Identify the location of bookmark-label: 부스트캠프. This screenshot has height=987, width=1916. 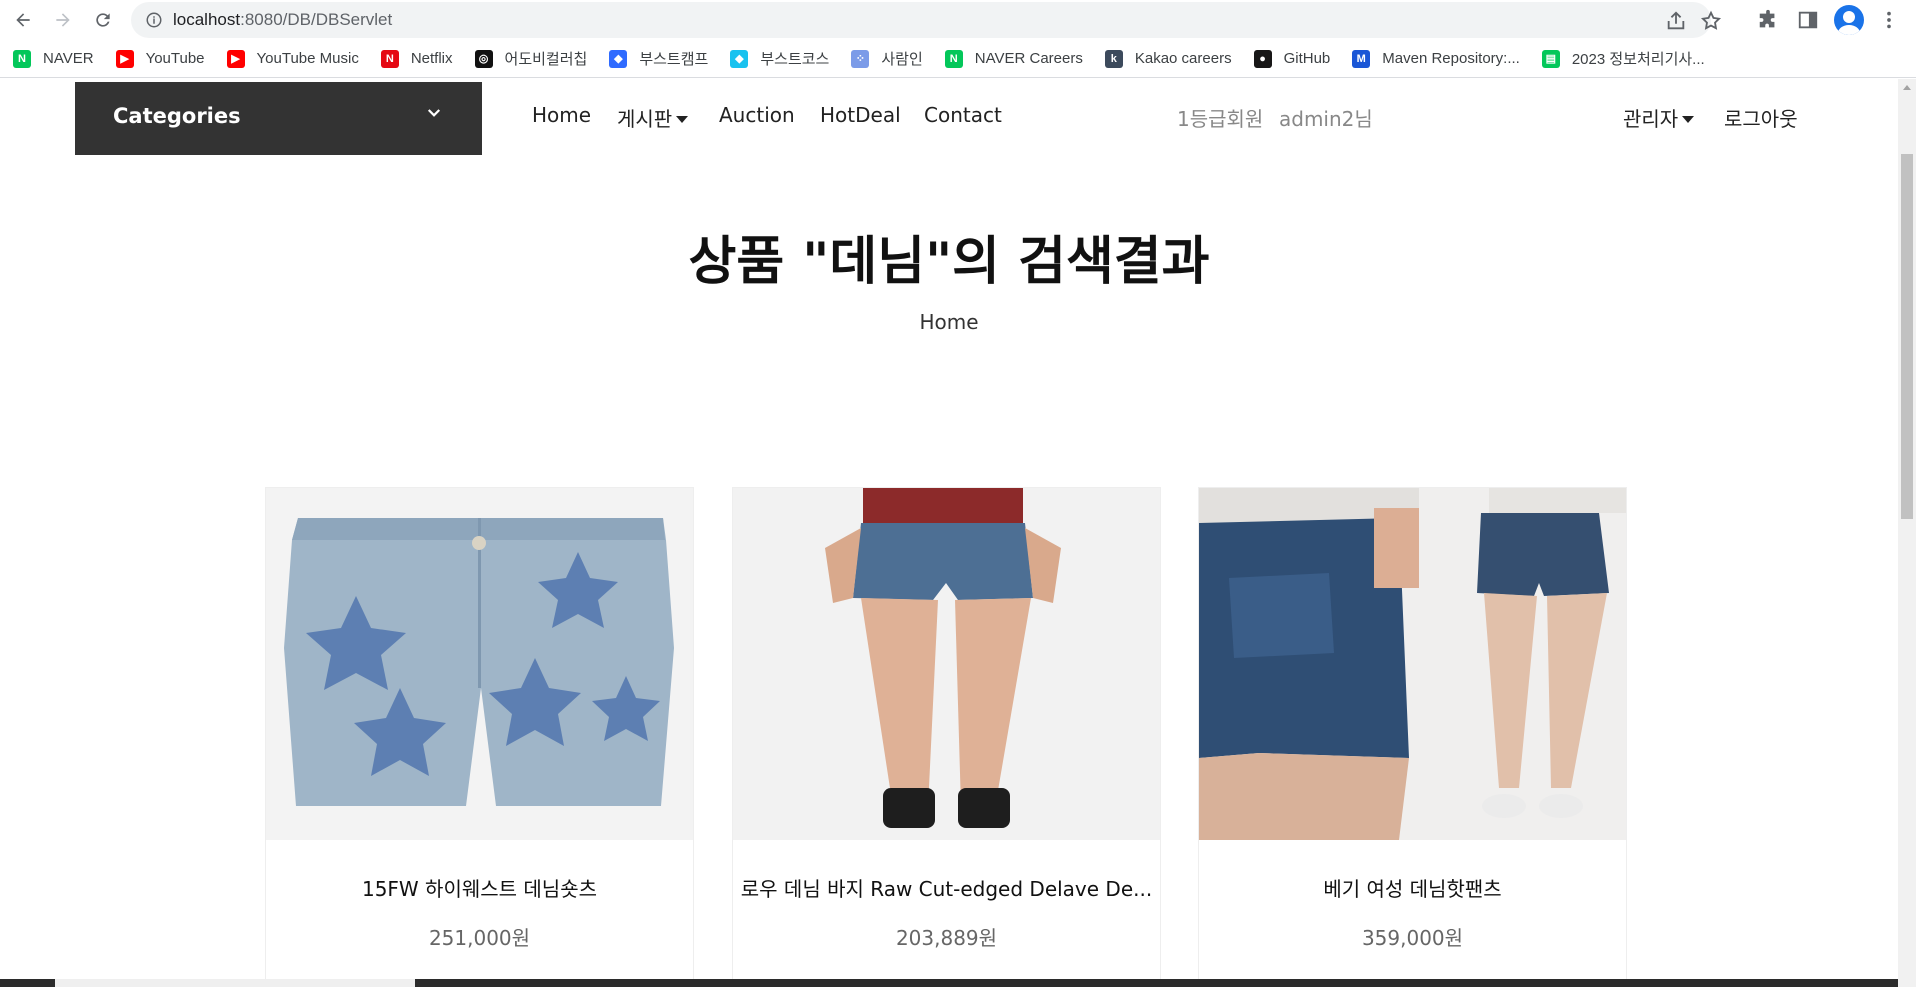
(674, 59).